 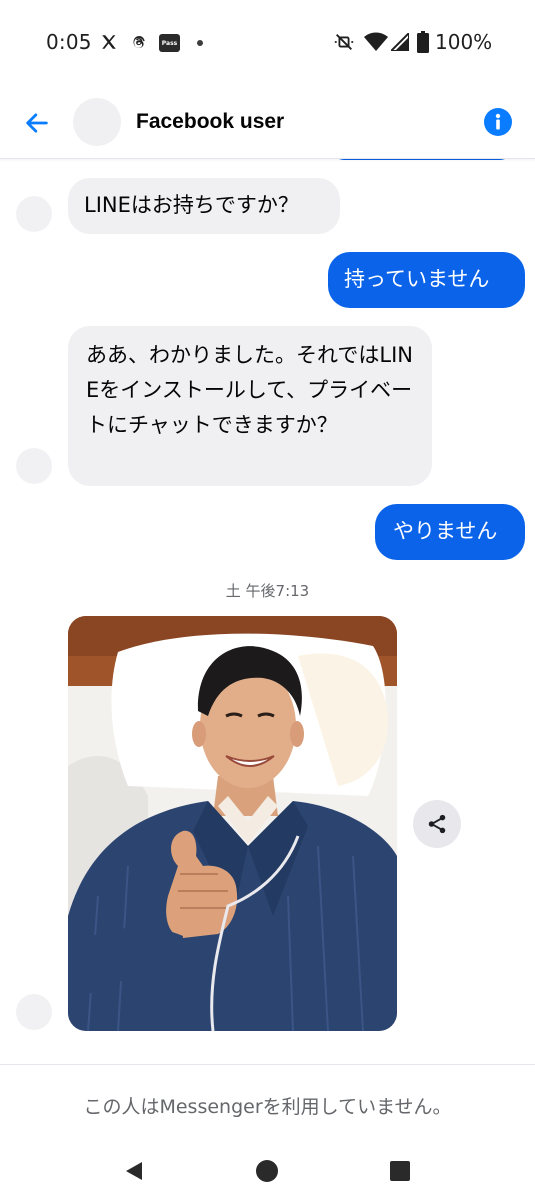 What do you see at coordinates (267, 1107) in the screenshot?
I see `unavailable-notice: この人はMessengerを利用していません。` at bounding box center [267, 1107].